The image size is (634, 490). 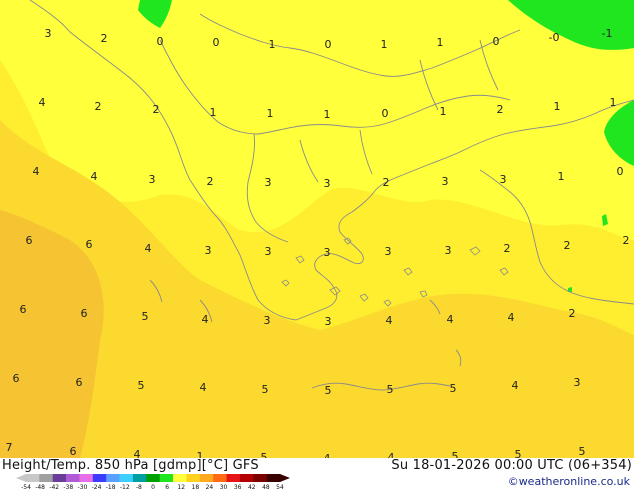 What do you see at coordinates (252, 487) in the screenshot?
I see `legend-tick-label: 42` at bounding box center [252, 487].